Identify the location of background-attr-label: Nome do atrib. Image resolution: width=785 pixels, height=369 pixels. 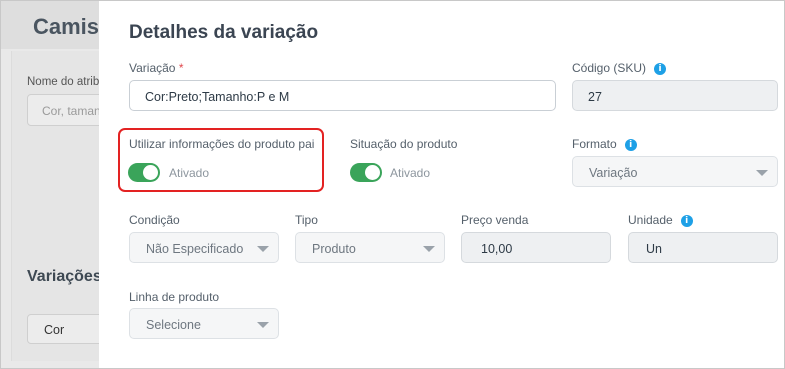
(63, 82).